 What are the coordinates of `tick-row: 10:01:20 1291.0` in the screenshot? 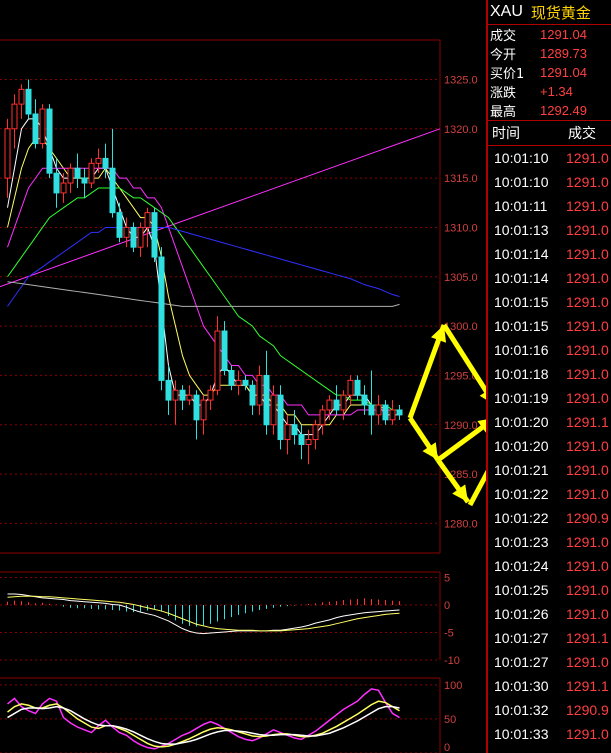 It's located at (549, 446).